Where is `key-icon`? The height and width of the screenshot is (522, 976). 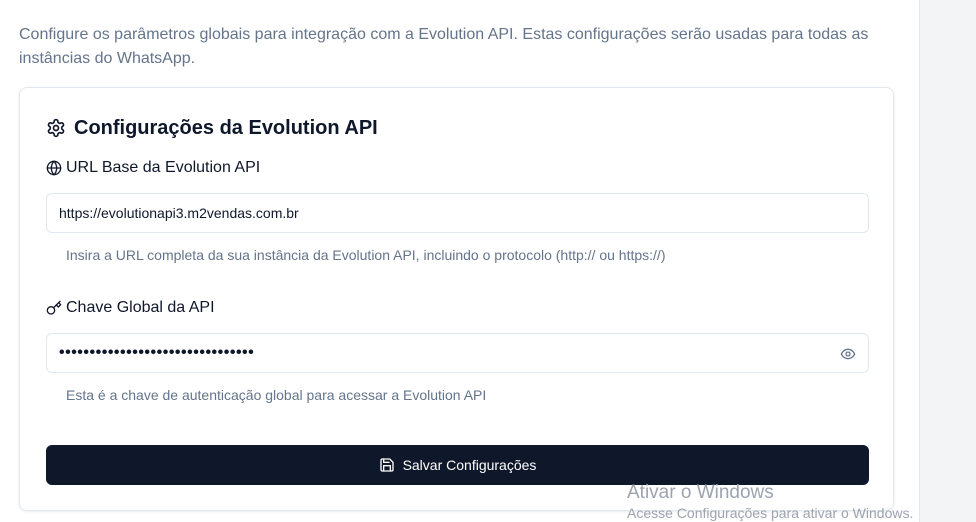 key-icon is located at coordinates (54, 308).